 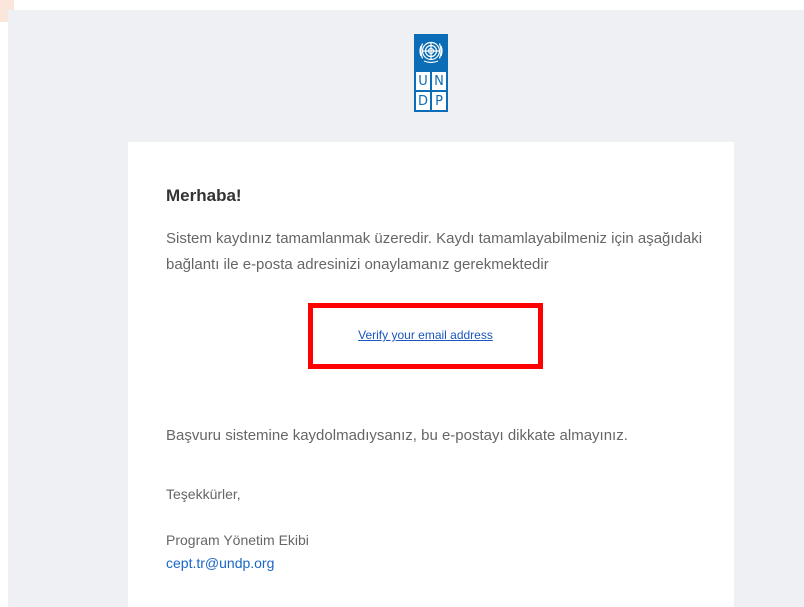 What do you see at coordinates (203, 494) in the screenshot?
I see `thanks-text: Teşekkürler,` at bounding box center [203, 494].